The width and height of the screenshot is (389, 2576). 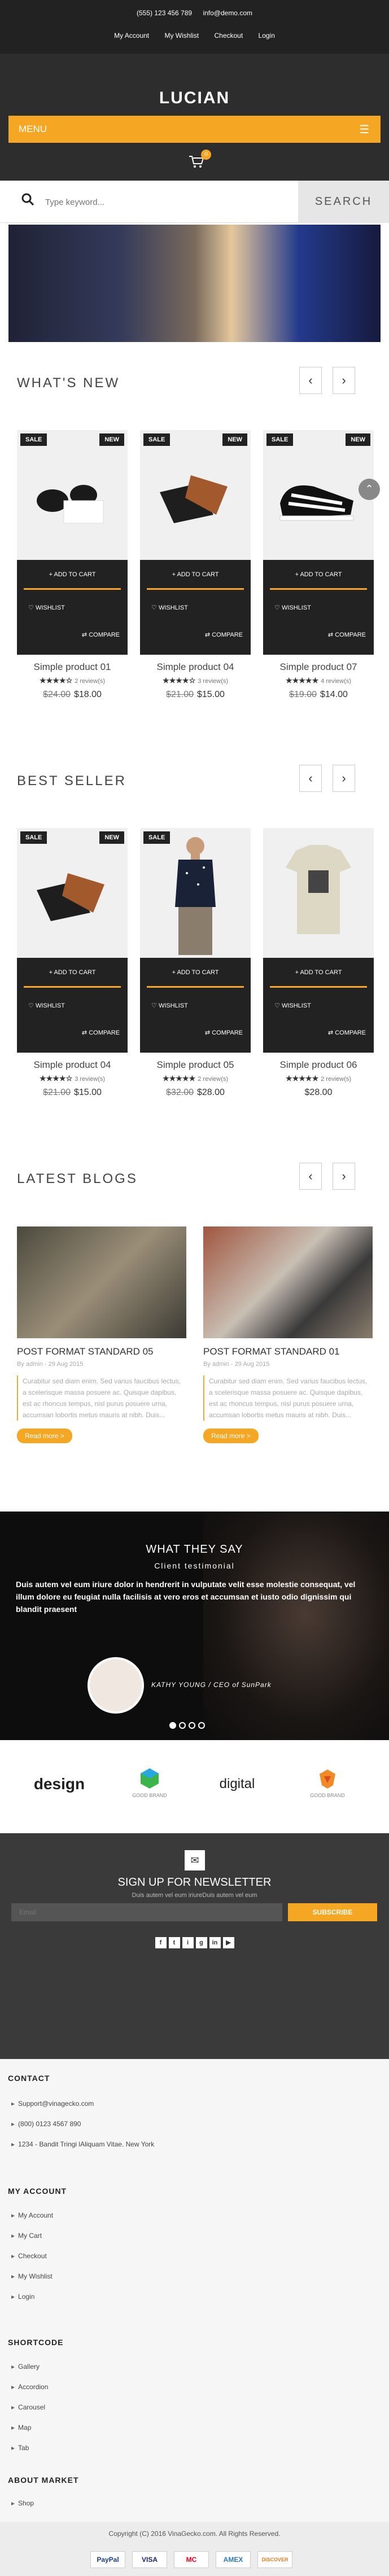 I want to click on blog-title: POST FORMAT STANDARD 01, so click(x=288, y=1351).